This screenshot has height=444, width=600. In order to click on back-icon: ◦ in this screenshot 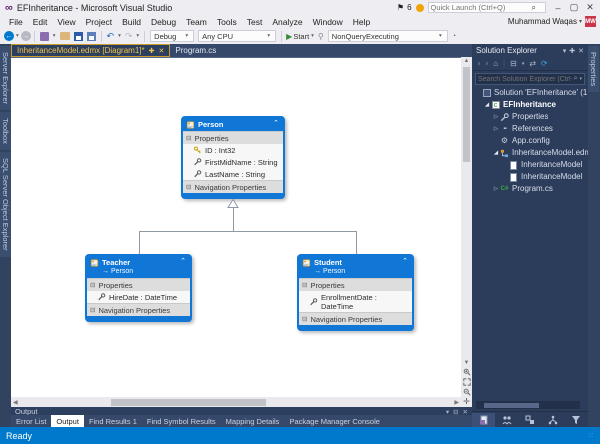, I will do `click(479, 63)`.